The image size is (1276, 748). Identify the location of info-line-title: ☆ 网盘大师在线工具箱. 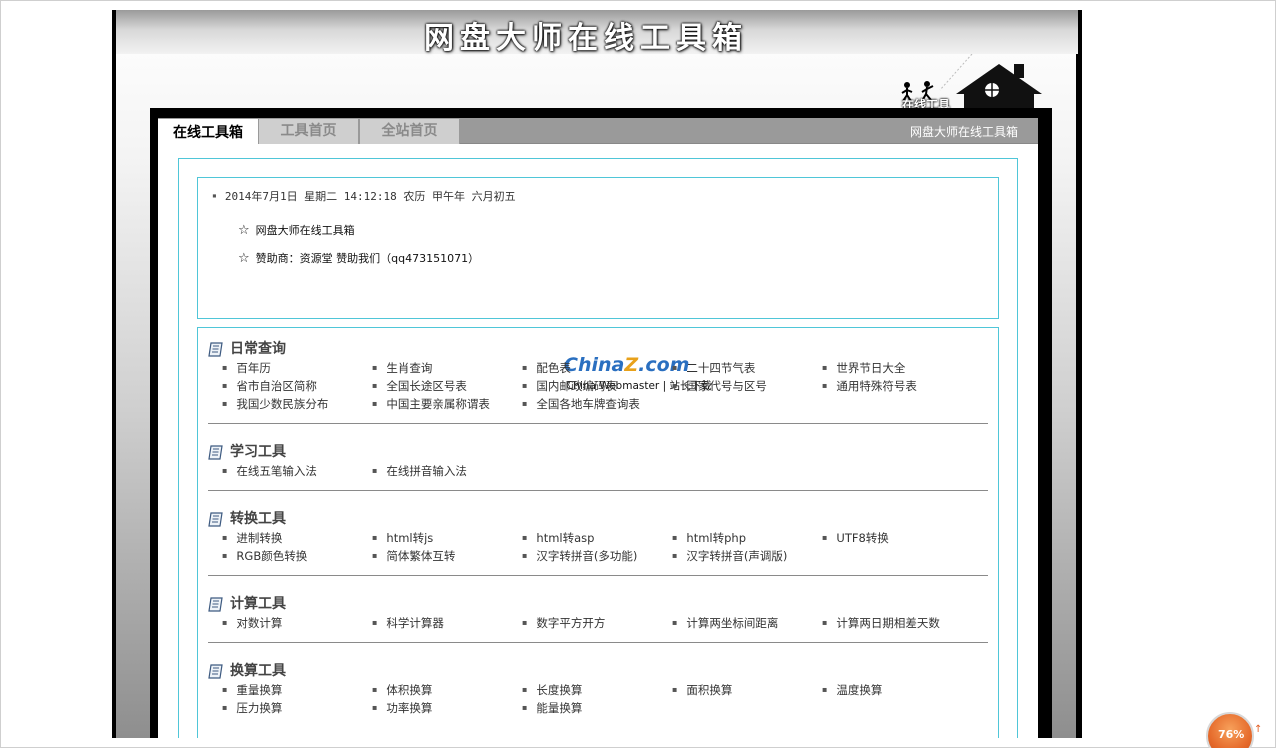
(296, 230).